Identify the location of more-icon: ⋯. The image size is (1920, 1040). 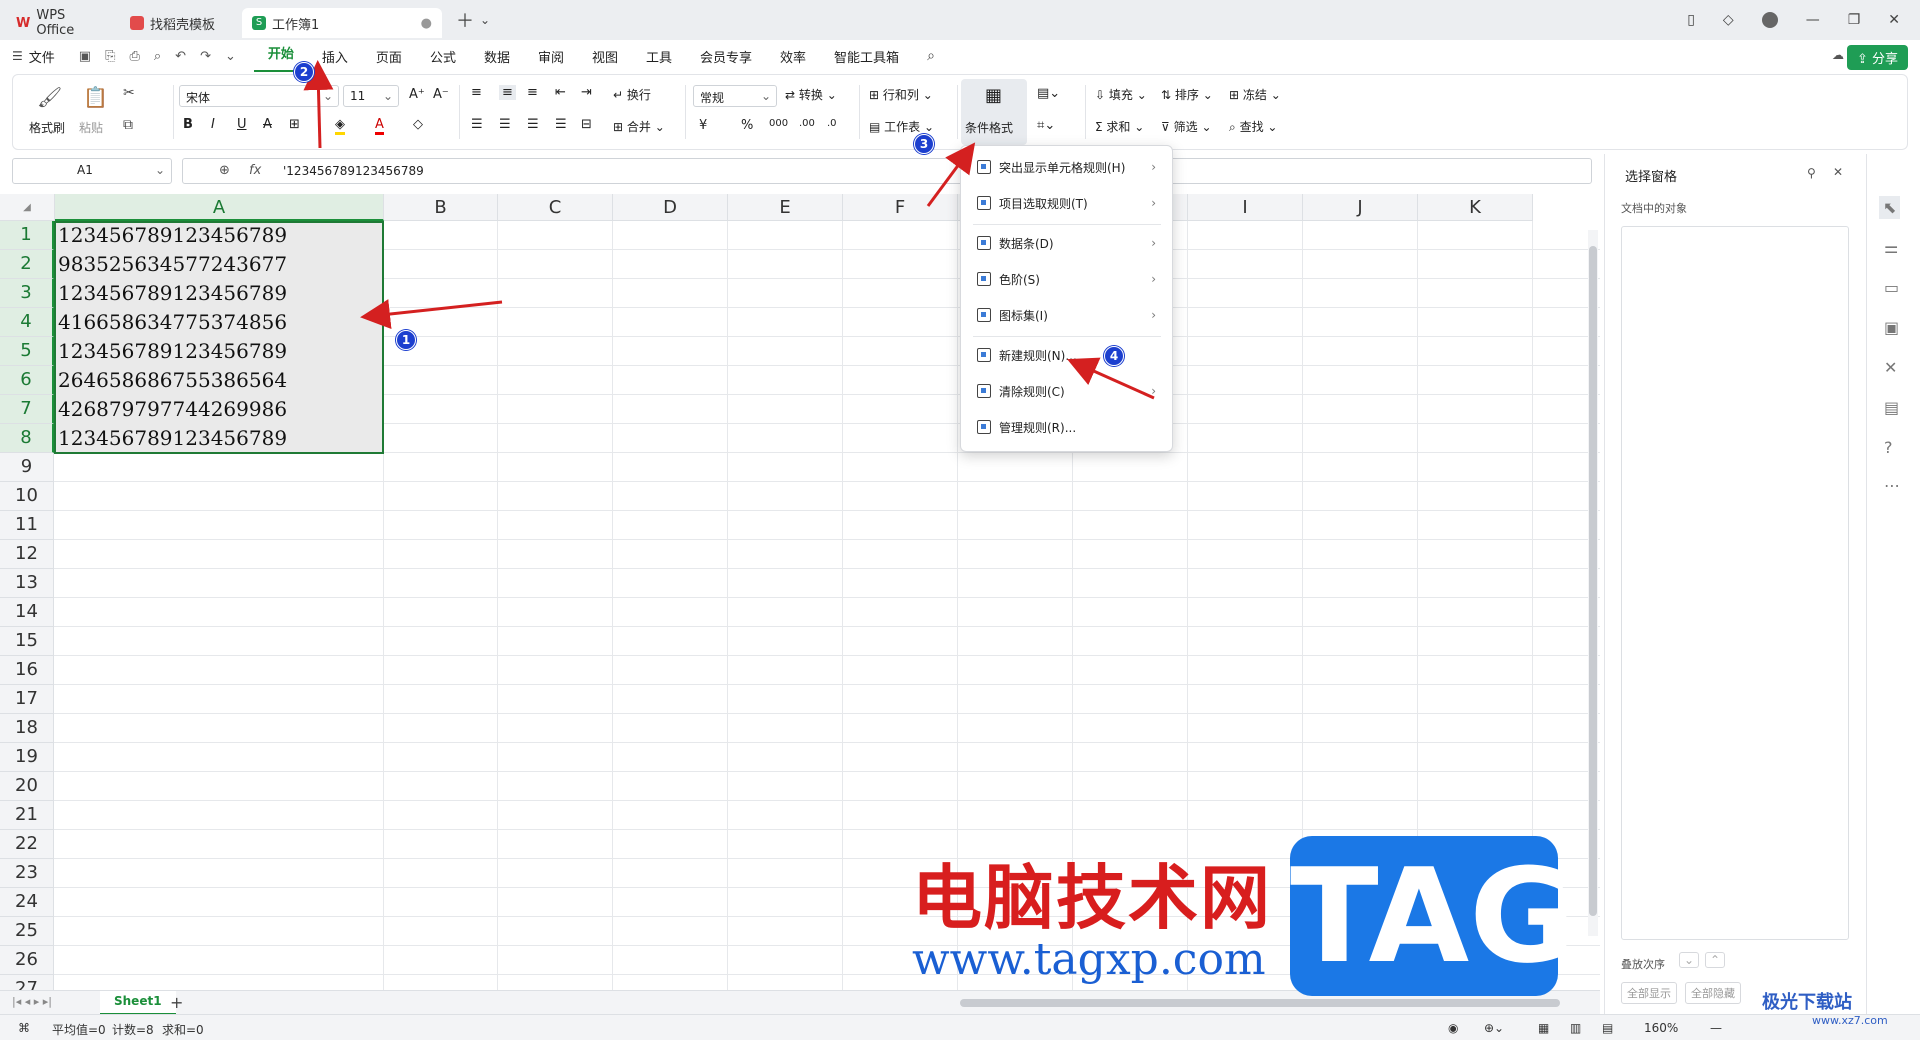
(1892, 485).